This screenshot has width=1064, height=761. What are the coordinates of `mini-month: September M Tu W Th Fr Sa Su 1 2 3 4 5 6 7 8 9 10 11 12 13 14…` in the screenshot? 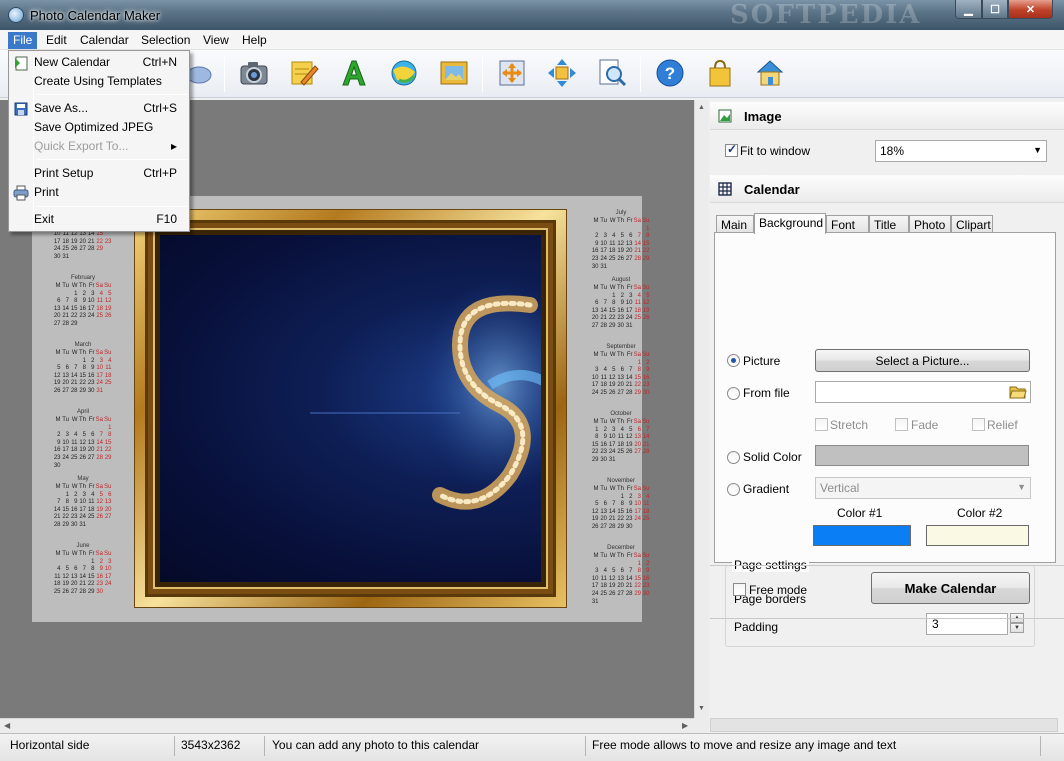 It's located at (621, 371).